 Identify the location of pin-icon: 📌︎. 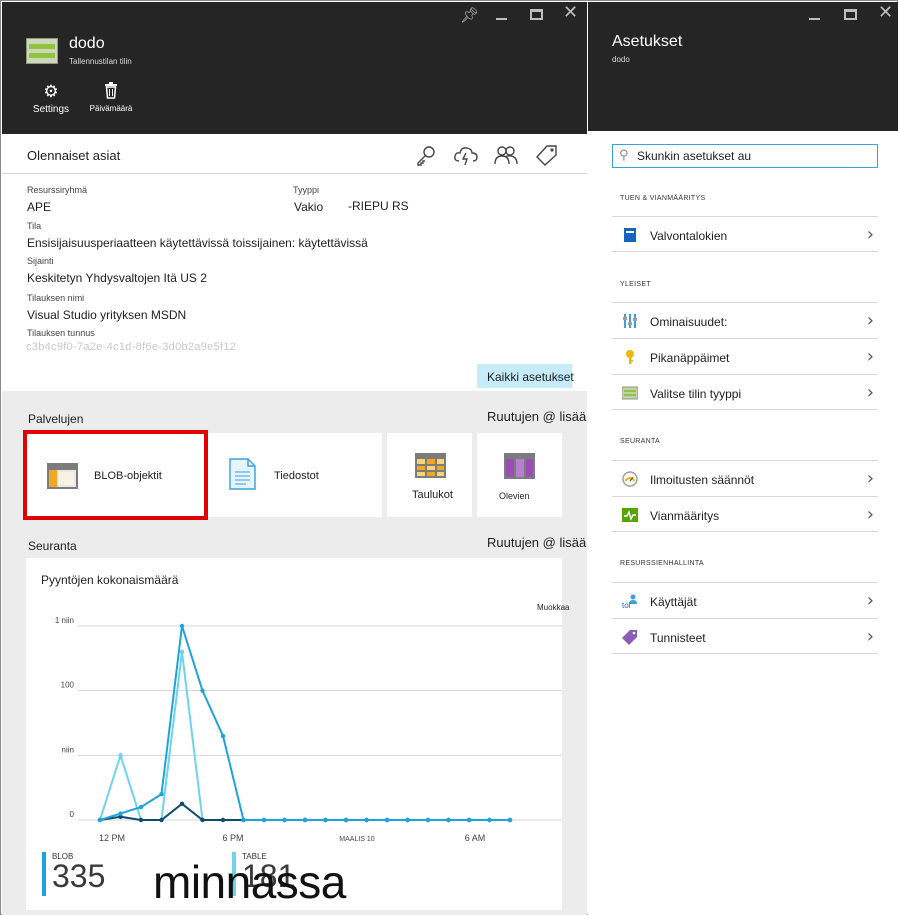
(469, 16).